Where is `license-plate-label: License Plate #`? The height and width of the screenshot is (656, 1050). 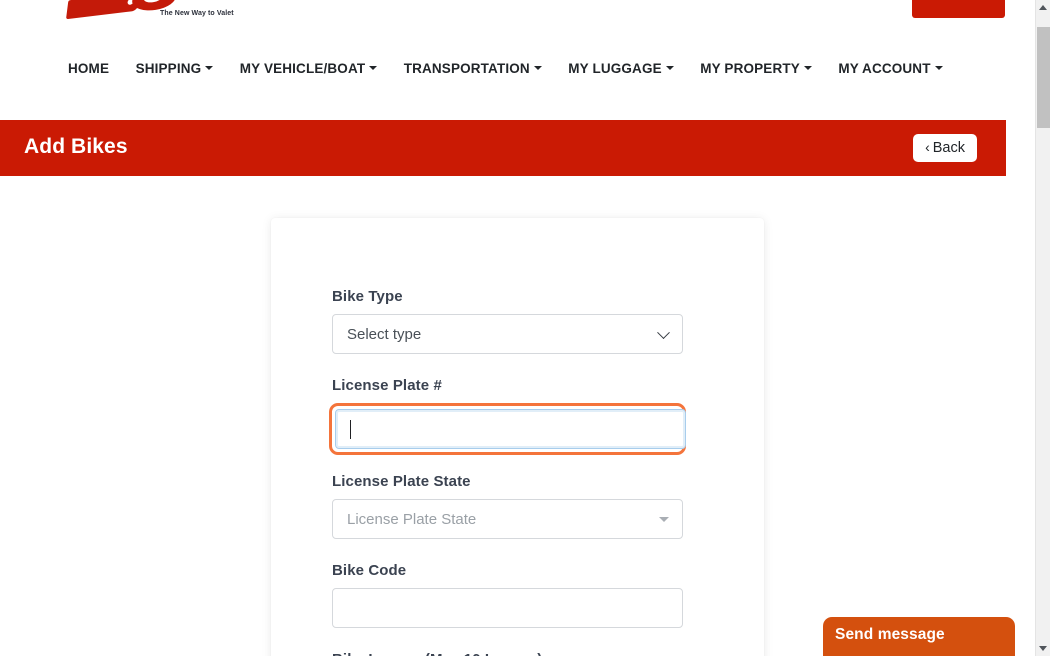
license-plate-label: License Plate # is located at coordinates (387, 385).